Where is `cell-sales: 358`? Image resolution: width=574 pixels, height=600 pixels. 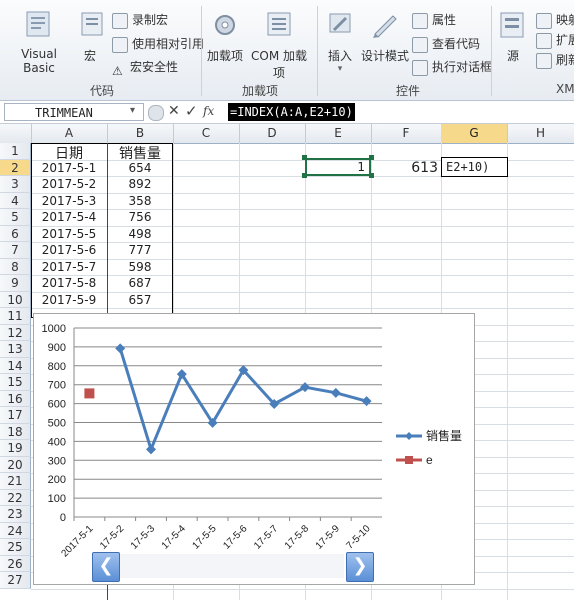
cell-sales: 358 is located at coordinates (140, 201).